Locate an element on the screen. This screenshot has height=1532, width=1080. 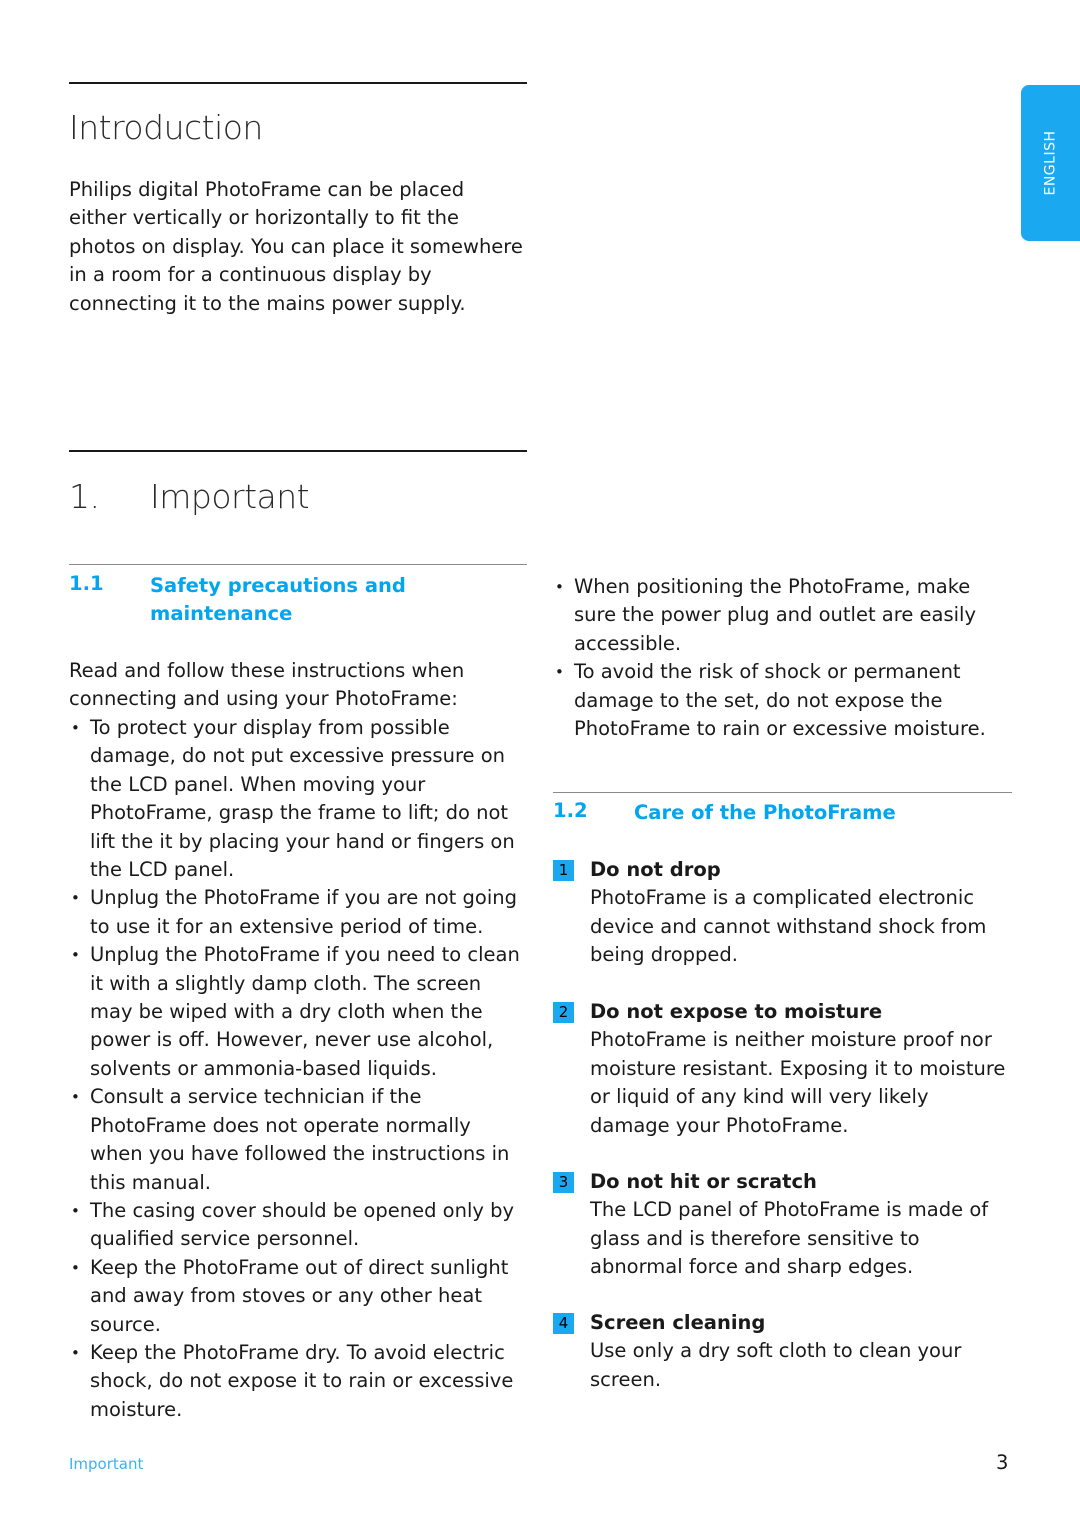
care-item-title: Do not hit or scratch is located at coordinates (703, 1181).